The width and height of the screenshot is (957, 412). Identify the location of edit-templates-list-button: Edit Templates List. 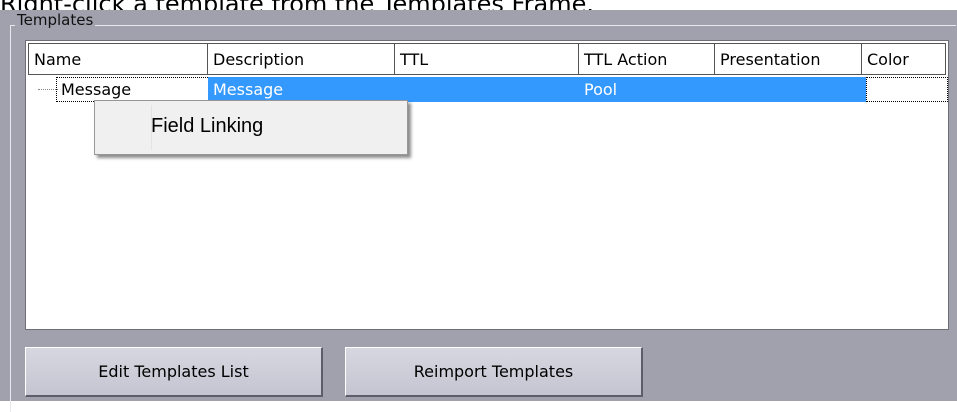
(174, 372).